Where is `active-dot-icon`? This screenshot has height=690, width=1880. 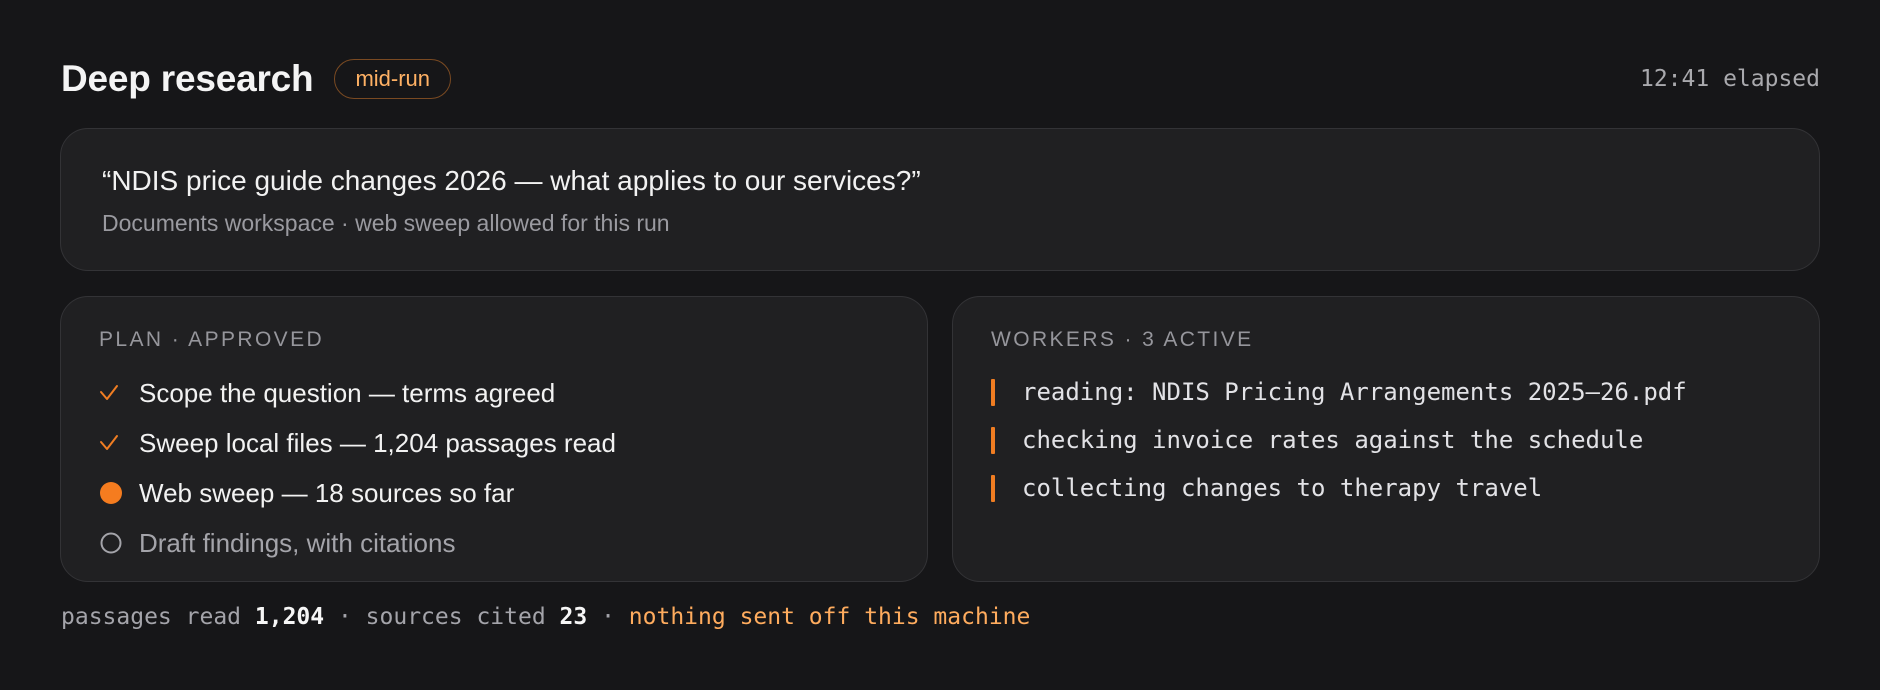 active-dot-icon is located at coordinates (119, 493).